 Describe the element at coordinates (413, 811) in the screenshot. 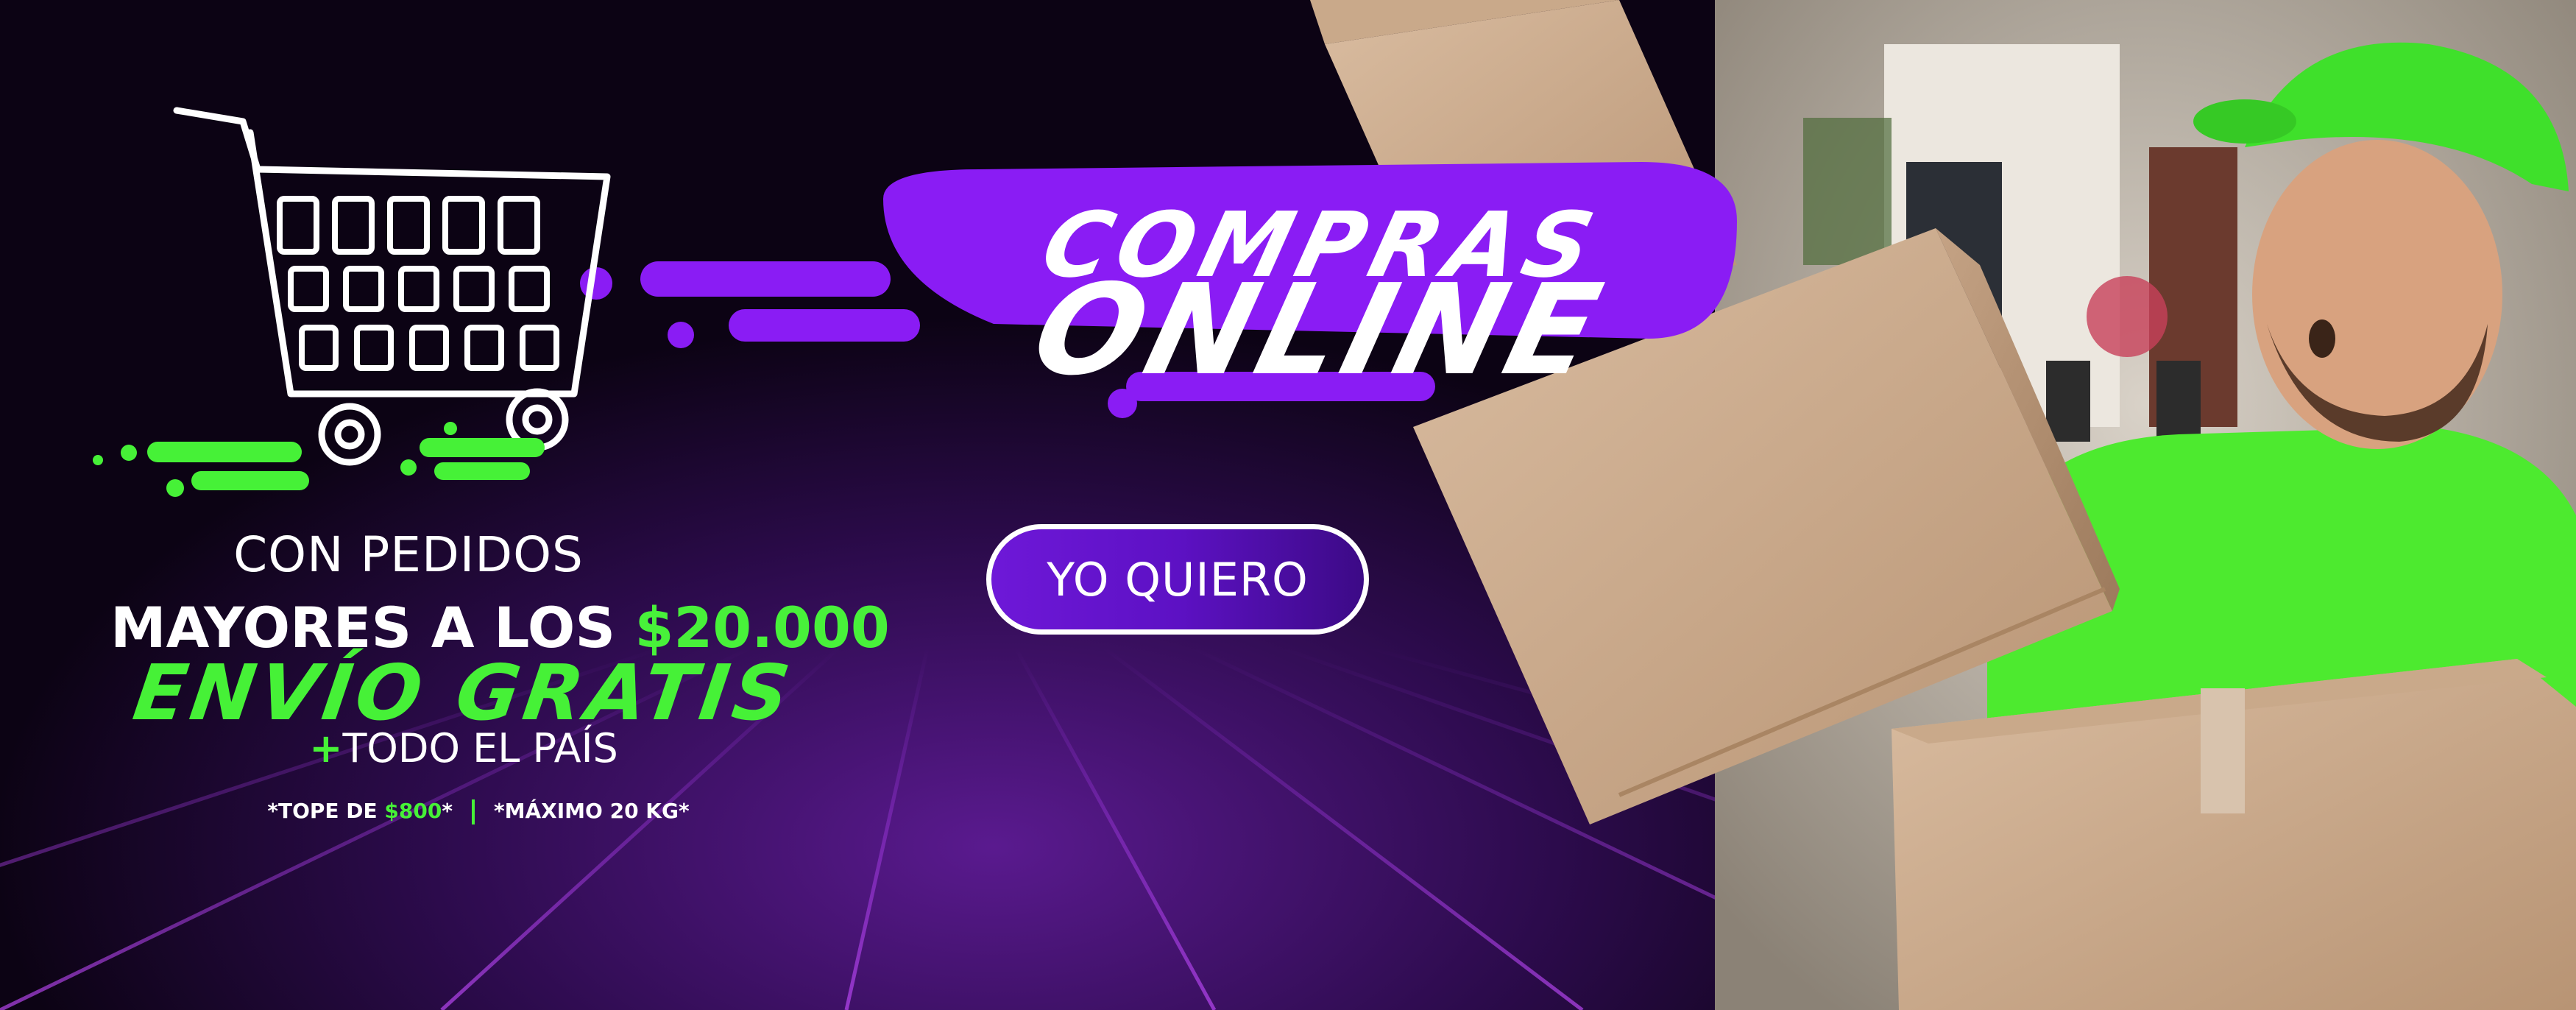

I see `fine-print-cap-amount: $800` at that location.